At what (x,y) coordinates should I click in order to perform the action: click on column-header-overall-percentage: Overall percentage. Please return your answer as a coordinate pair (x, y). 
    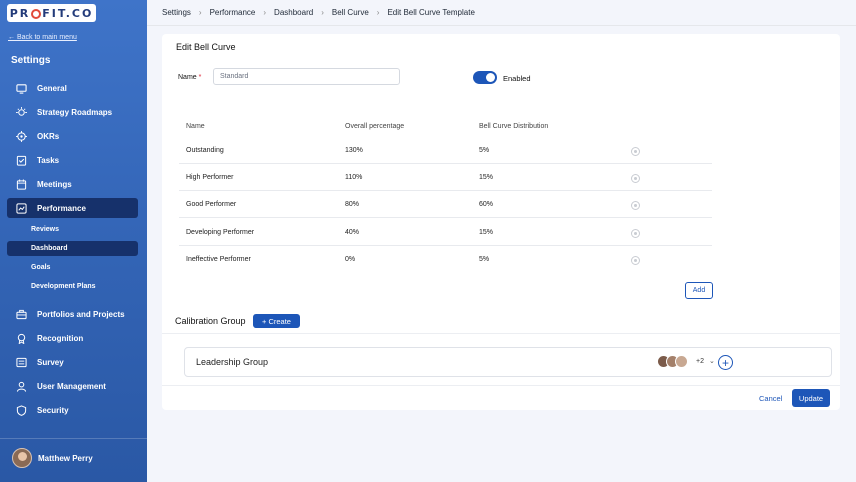
    Looking at the image, I should click on (375, 126).